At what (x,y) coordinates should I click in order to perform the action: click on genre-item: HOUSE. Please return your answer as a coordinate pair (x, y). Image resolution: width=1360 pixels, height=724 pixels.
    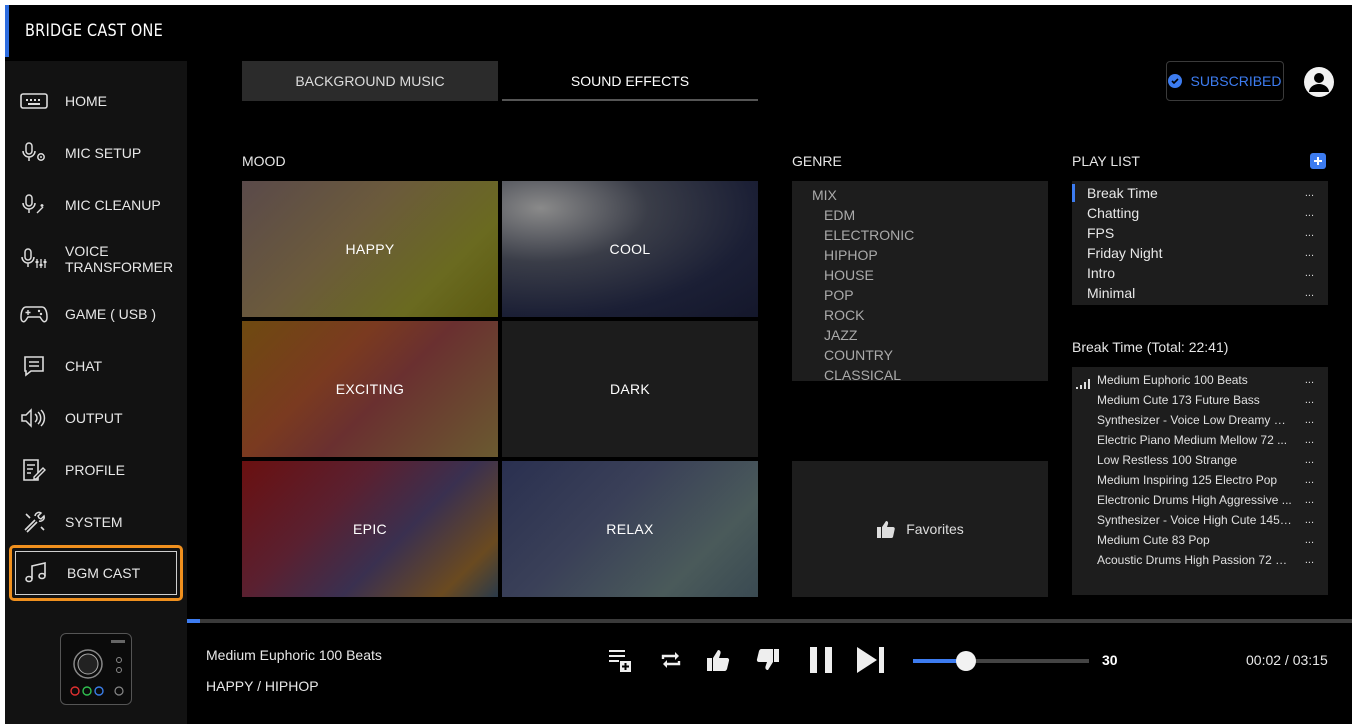
    Looking at the image, I should click on (920, 275).